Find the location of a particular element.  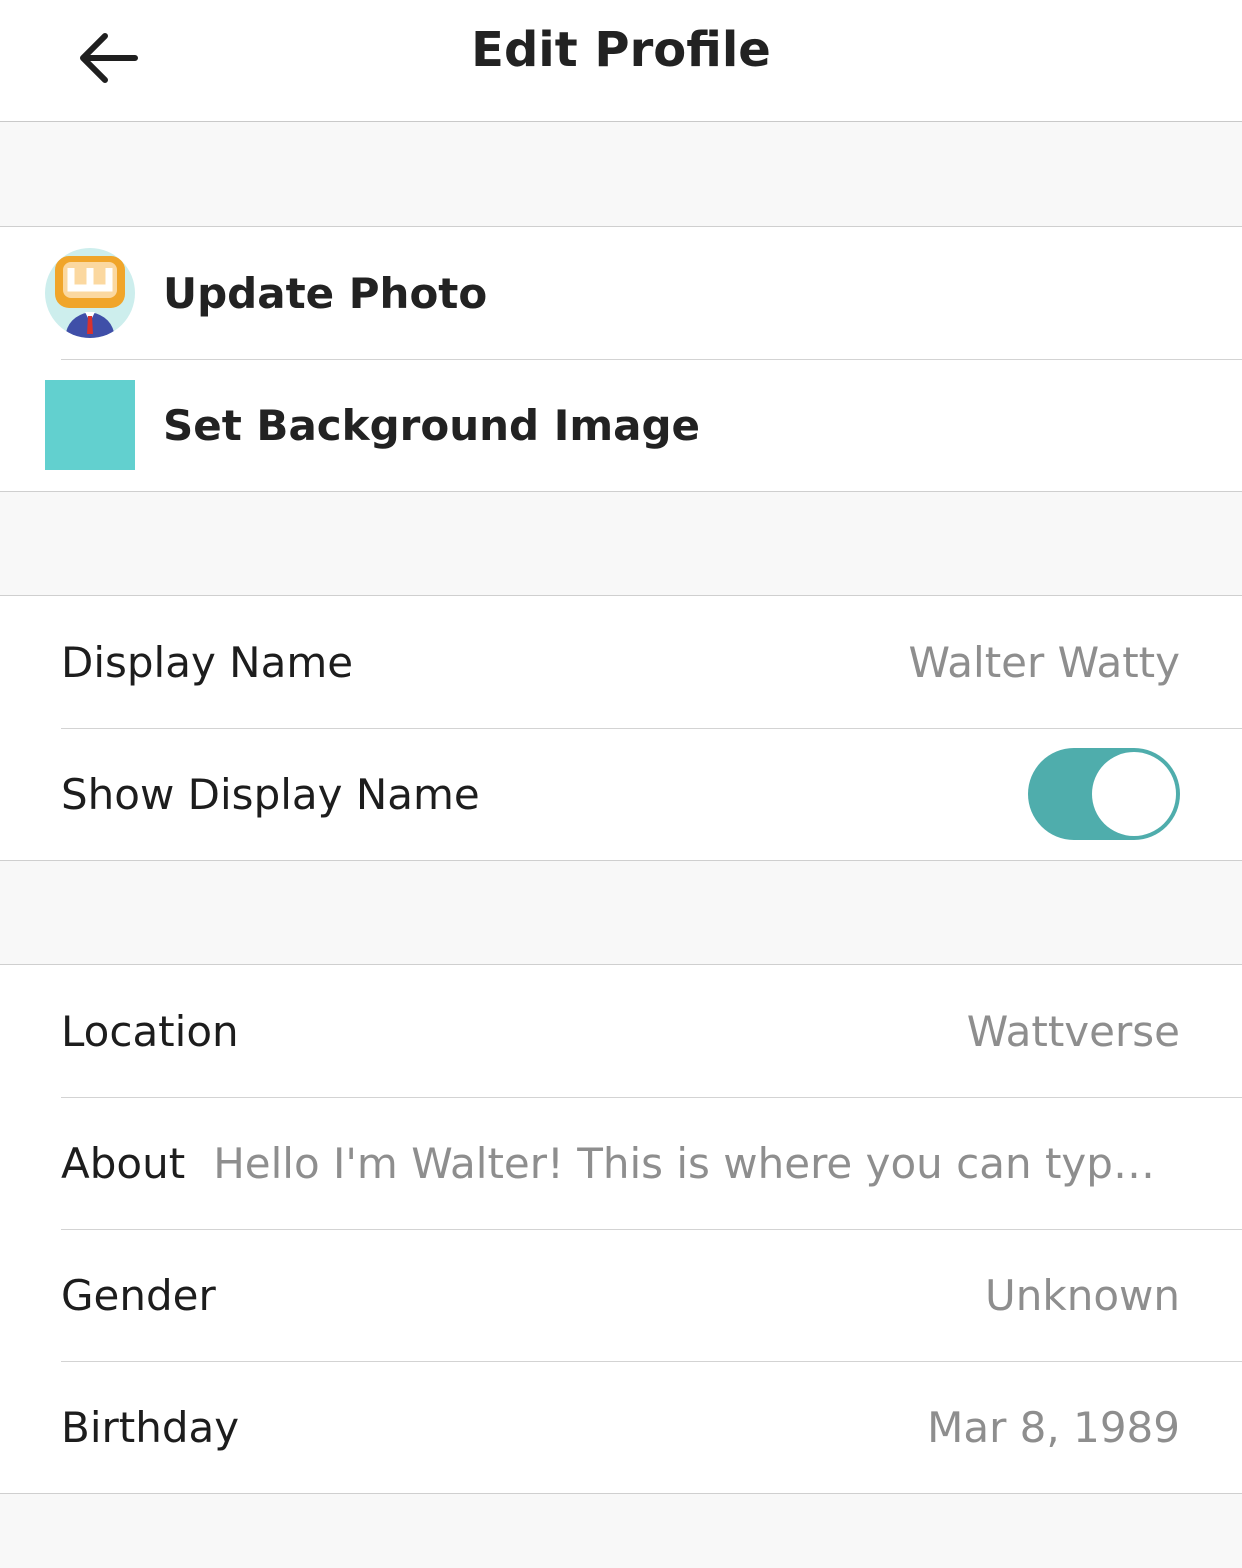

toggle-knob is located at coordinates (1134, 794).